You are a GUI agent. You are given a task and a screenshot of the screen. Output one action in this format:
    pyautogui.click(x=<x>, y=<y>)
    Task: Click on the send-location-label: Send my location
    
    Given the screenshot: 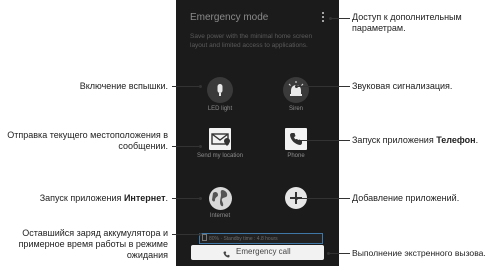 What is the action you would take?
    pyautogui.click(x=220, y=156)
    